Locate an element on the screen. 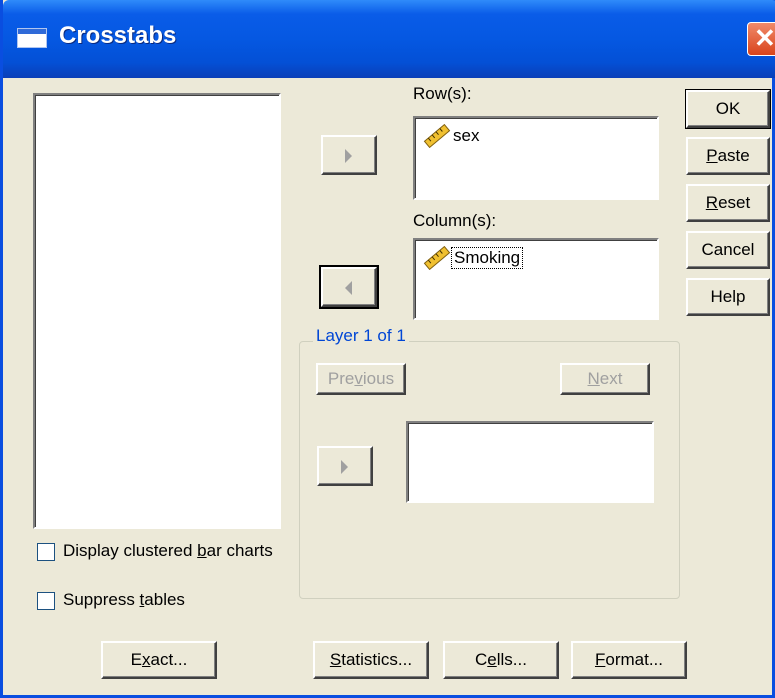 The height and width of the screenshot is (698, 775). rows-item-sex: sex is located at coordinates (451, 136).